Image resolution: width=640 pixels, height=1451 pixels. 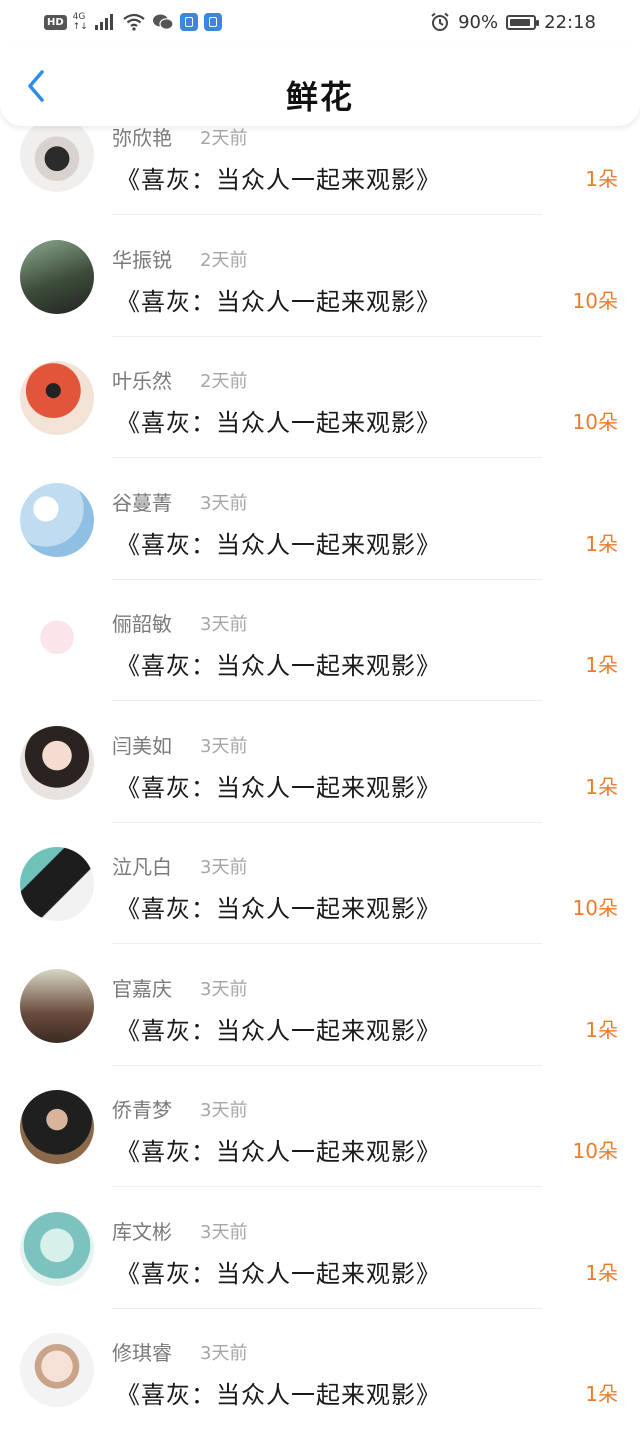 What do you see at coordinates (79, 17) in the screenshot?
I see `network-type: 4G` at bounding box center [79, 17].